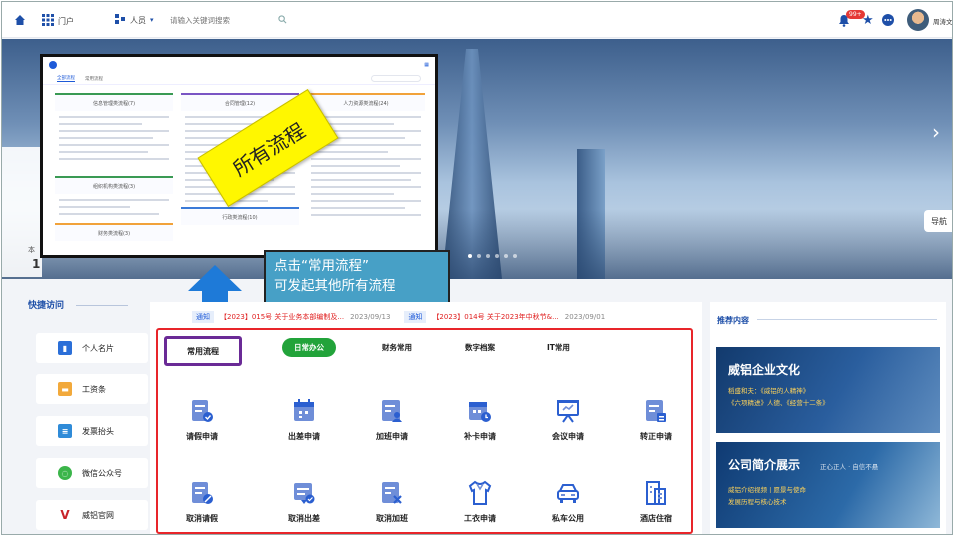  What do you see at coordinates (65, 389) in the screenshot?
I see `wallet-icon: ▬` at bounding box center [65, 389].